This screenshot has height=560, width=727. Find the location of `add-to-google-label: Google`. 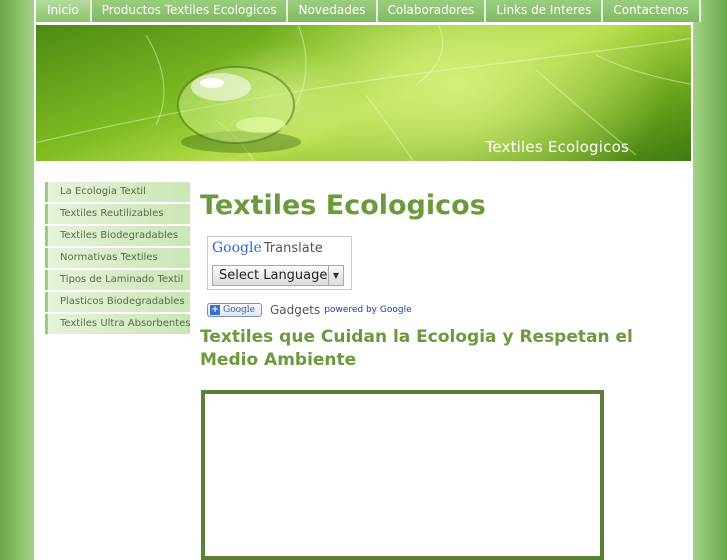

add-to-google-label: Google is located at coordinates (239, 310).